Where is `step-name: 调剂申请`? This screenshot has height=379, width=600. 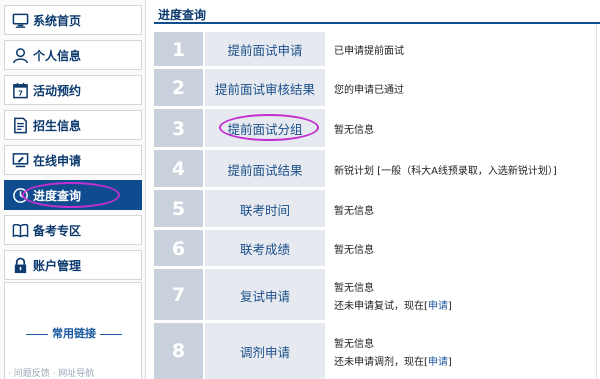
step-name: 调剂申请 is located at coordinates (265, 351).